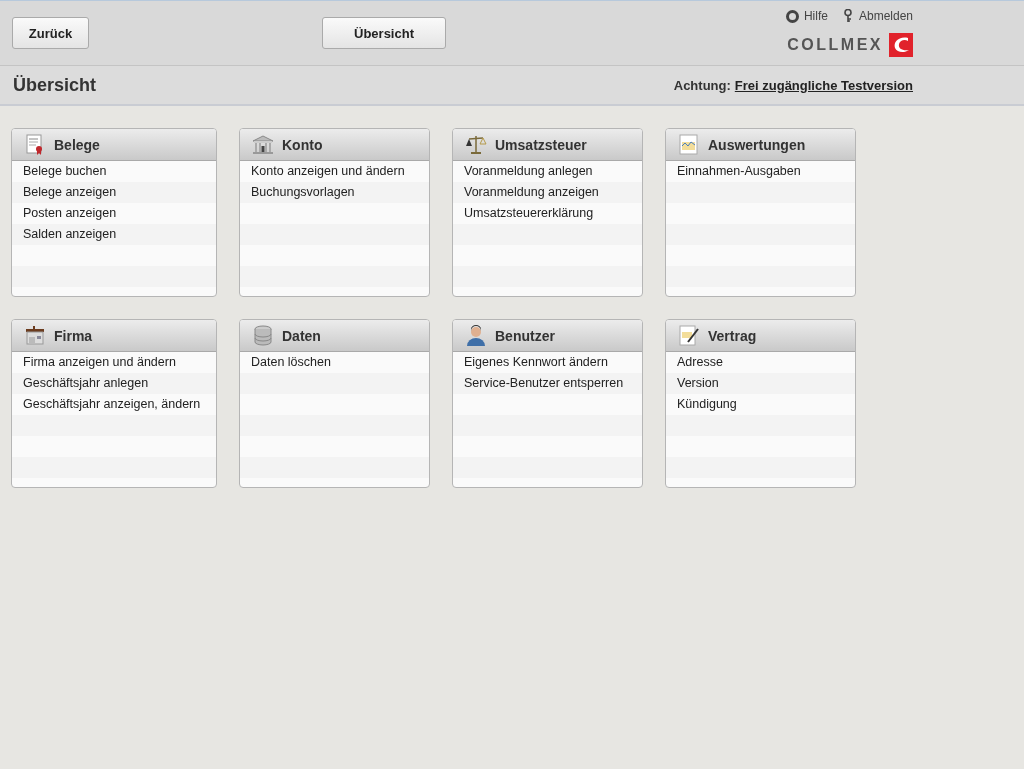  What do you see at coordinates (848, 16) in the screenshot?
I see `key-icon` at bounding box center [848, 16].